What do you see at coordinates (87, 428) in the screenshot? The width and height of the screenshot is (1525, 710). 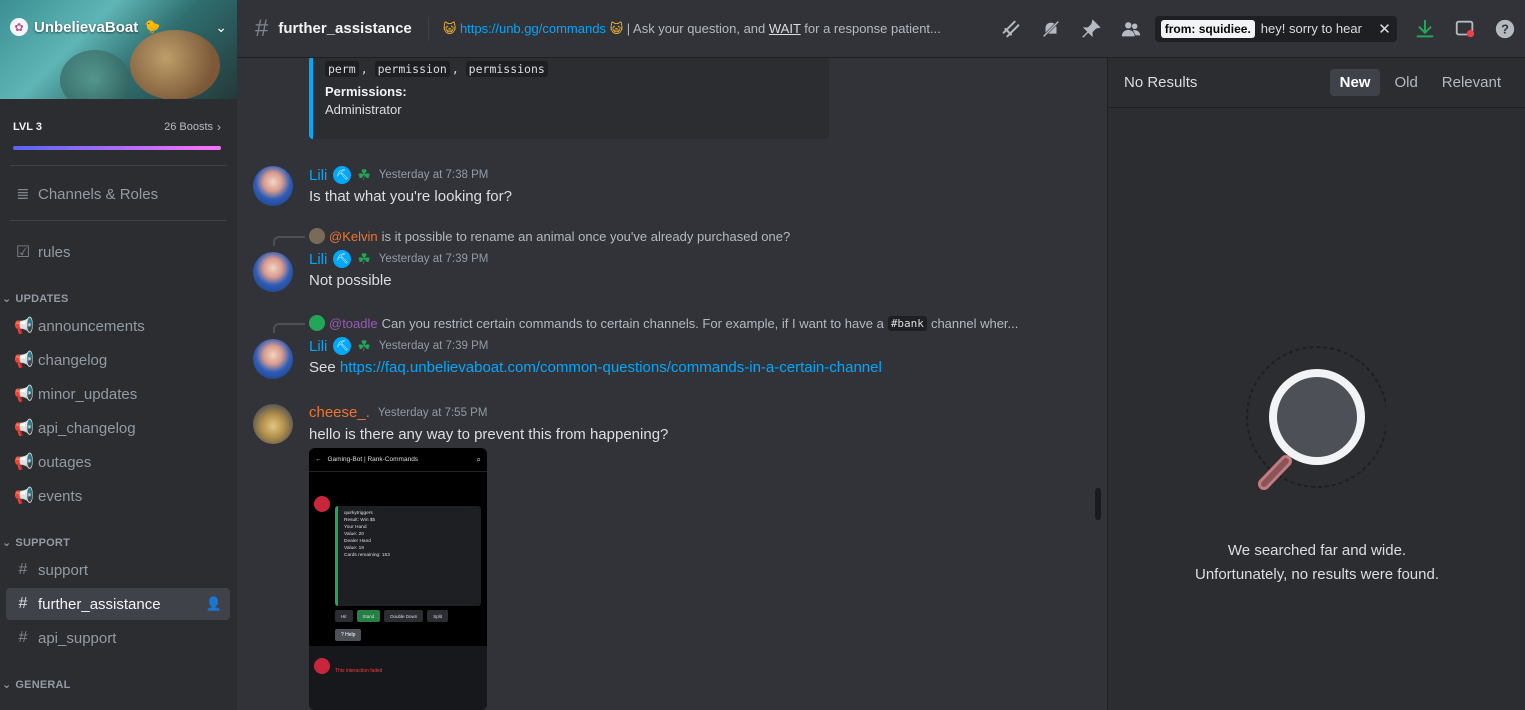 I see `channel-label: api_changelog` at bounding box center [87, 428].